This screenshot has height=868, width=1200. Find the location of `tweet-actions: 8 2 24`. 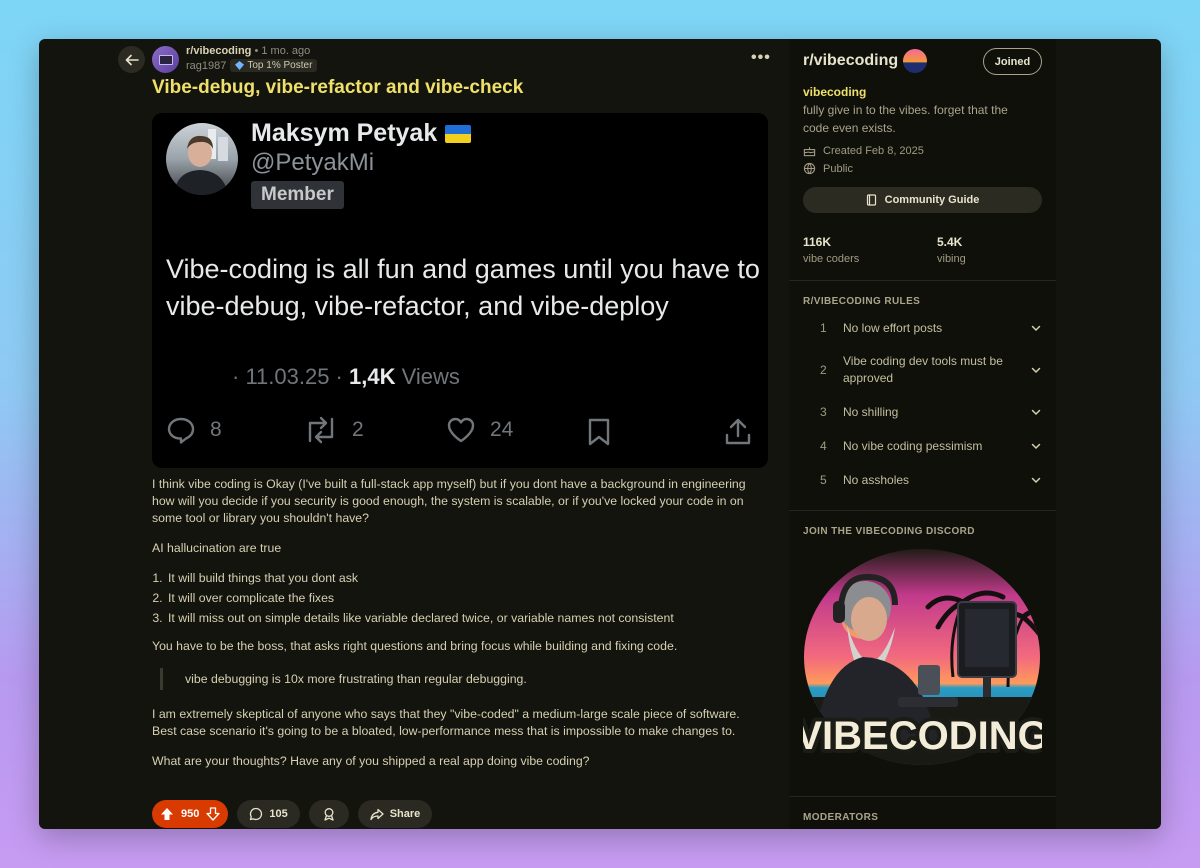

tweet-actions: 8 2 24 is located at coordinates (461, 433).